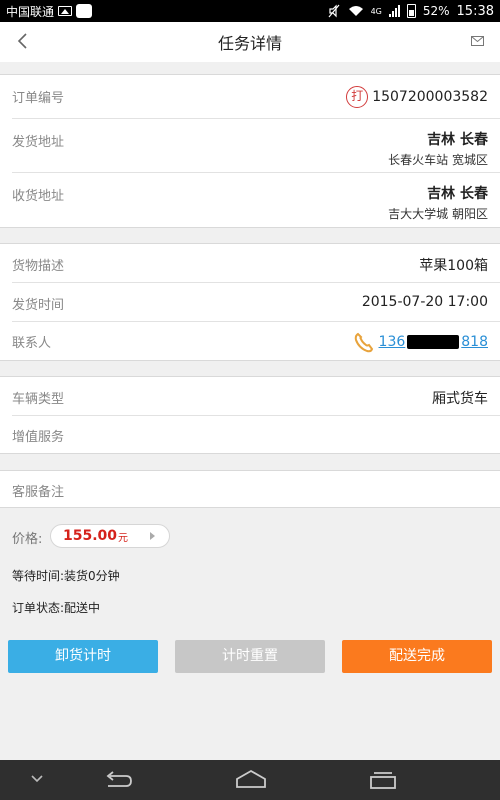 Image resolution: width=500 pixels, height=800 pixels. I want to click on ship-to-row: 收货地址 吉林 长春 吉大大学城 朝阳区, so click(256, 200).